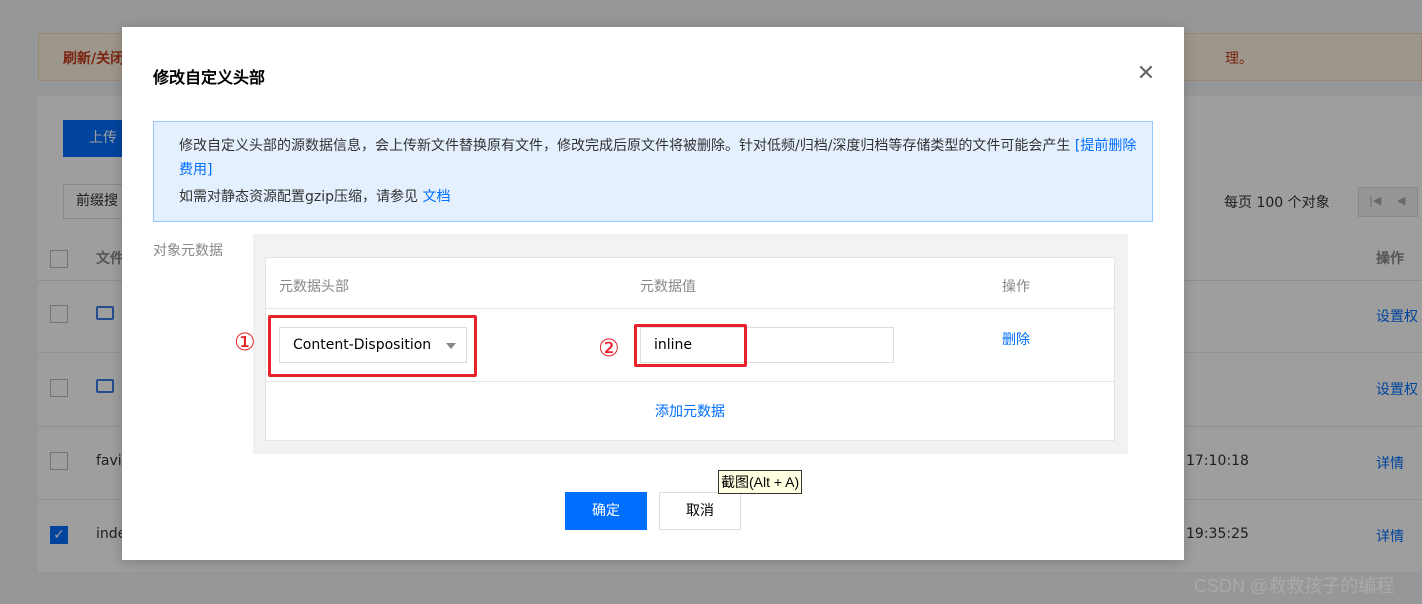 This screenshot has width=1422, height=604. Describe the element at coordinates (188, 251) in the screenshot. I see `metadata-label: 对象元数据` at that location.